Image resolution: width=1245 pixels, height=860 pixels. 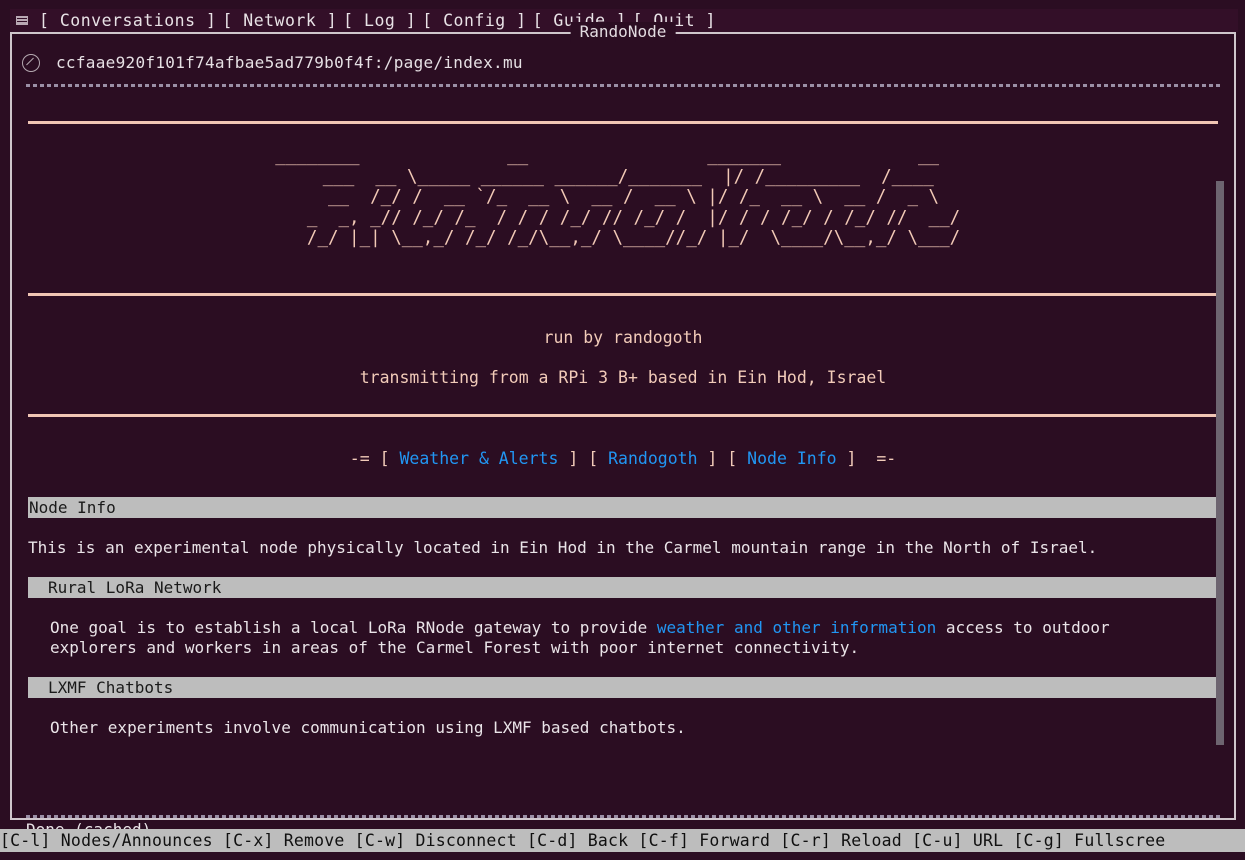 I want to click on inline-link-weather-information: weather and other information, so click(x=796, y=627).